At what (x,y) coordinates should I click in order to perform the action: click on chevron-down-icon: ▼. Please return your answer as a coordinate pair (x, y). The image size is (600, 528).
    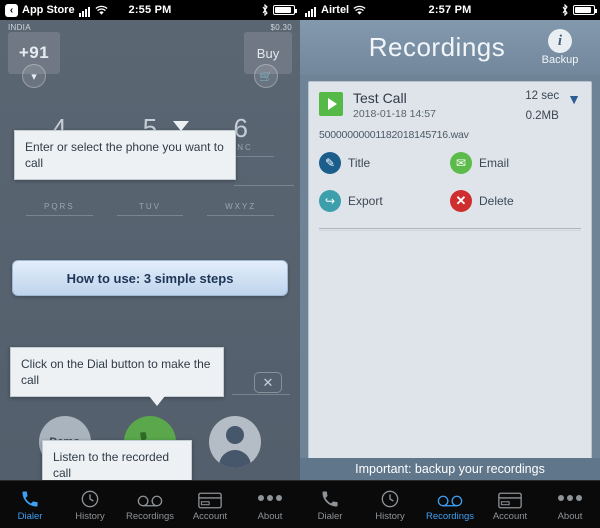
    Looking at the image, I should click on (574, 99).